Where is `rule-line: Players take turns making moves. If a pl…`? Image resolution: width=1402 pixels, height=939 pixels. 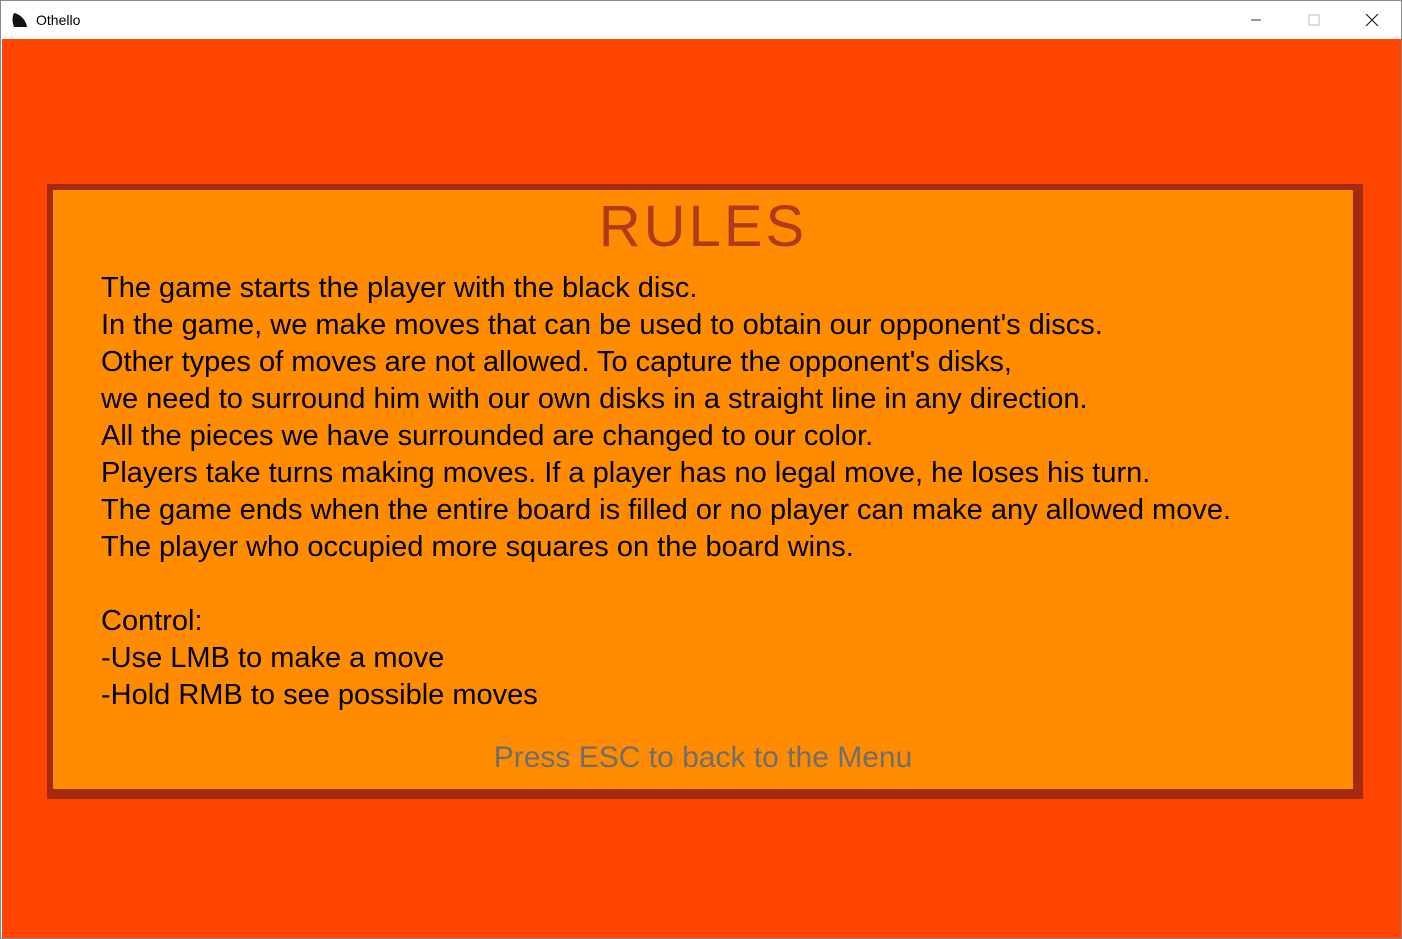 rule-line: Players take turns making moves. If a pl… is located at coordinates (626, 473).